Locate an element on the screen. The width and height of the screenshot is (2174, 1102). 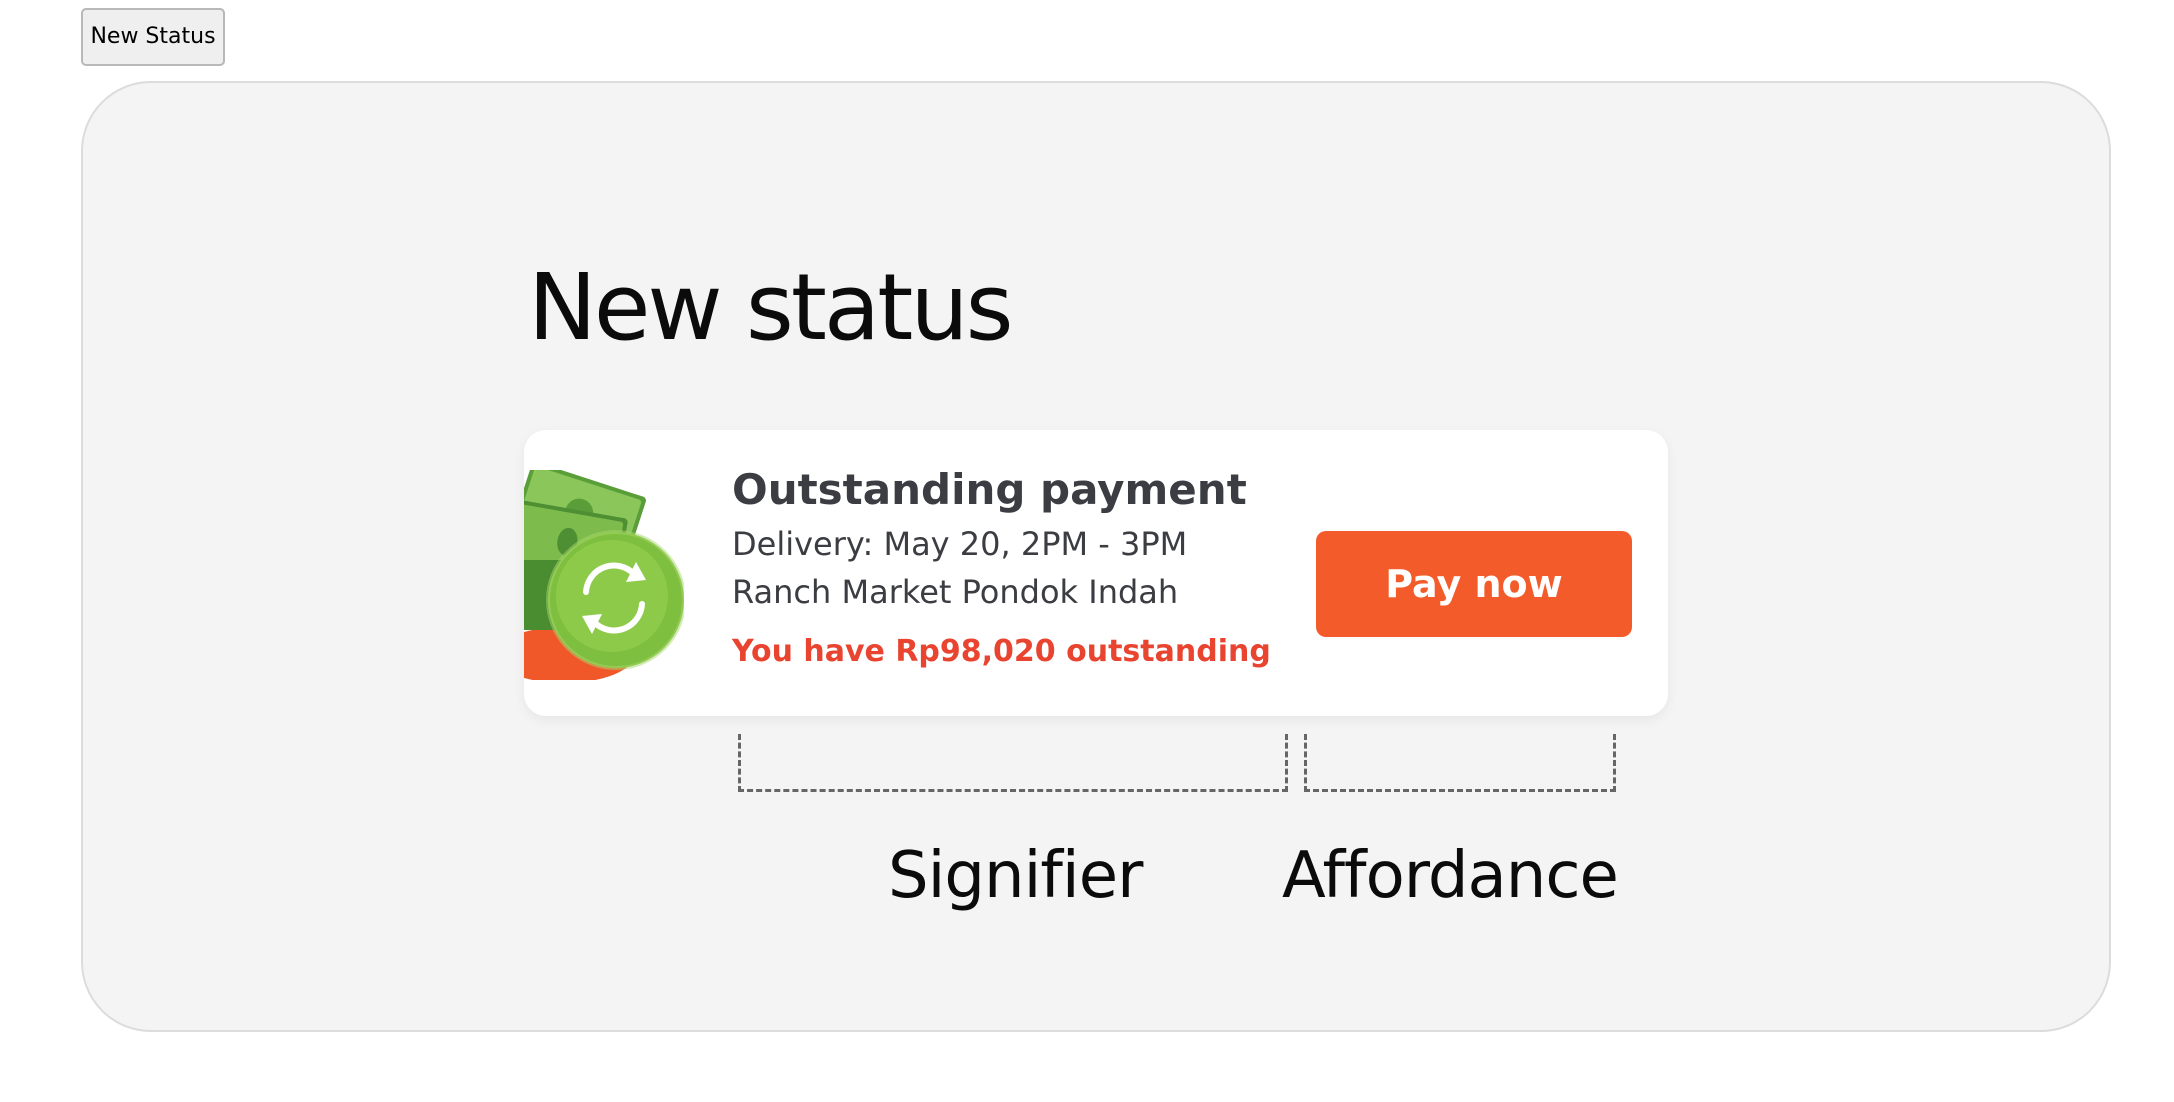
delivery-time: Delivery: May 20, 2PM - 3PM is located at coordinates (960, 544).